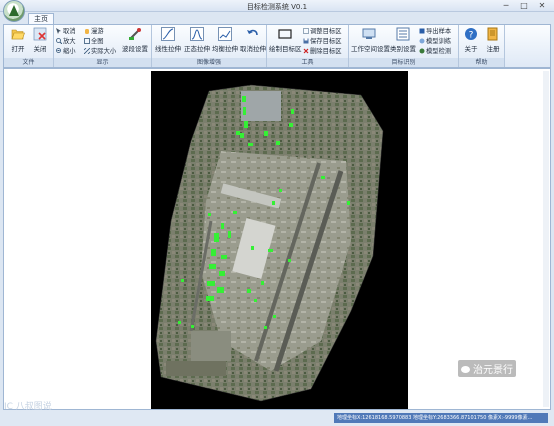 The height and width of the screenshot is (426, 554). Describe the element at coordinates (168, 42) in the screenshot. I see `linear-stretch-button: 线性拉伸` at that location.